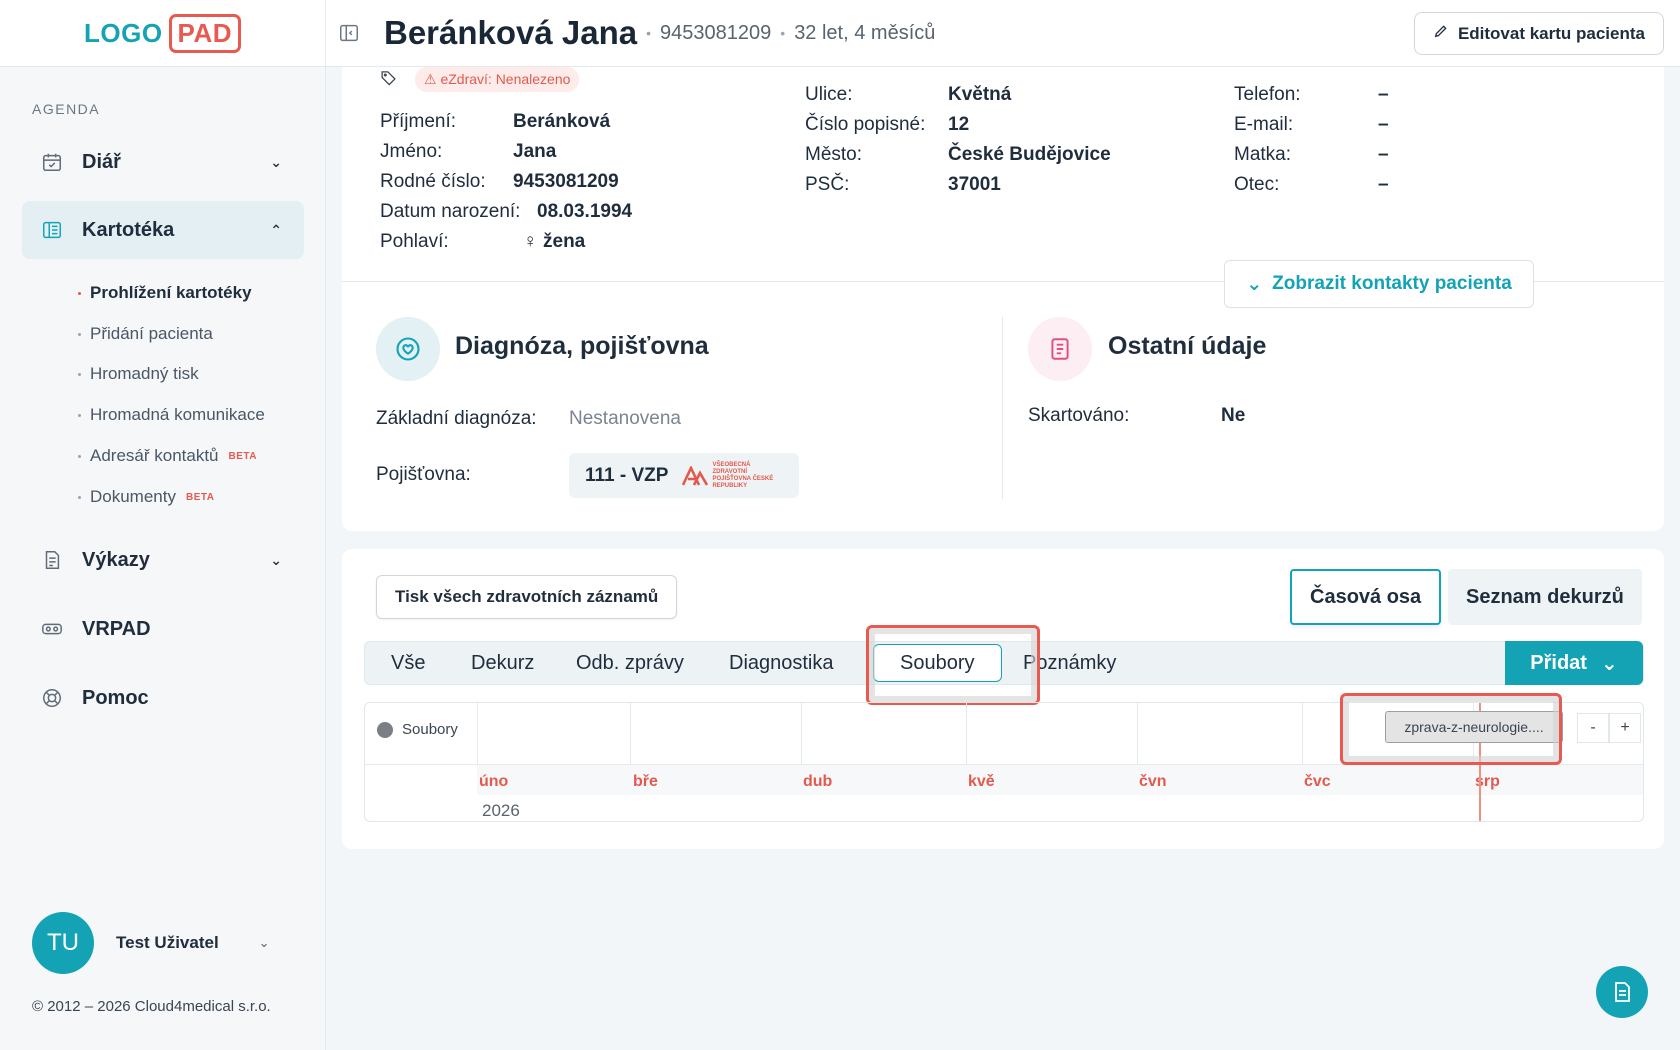 This screenshot has width=1680, height=1050. I want to click on vertical-divider, so click(1002, 408).